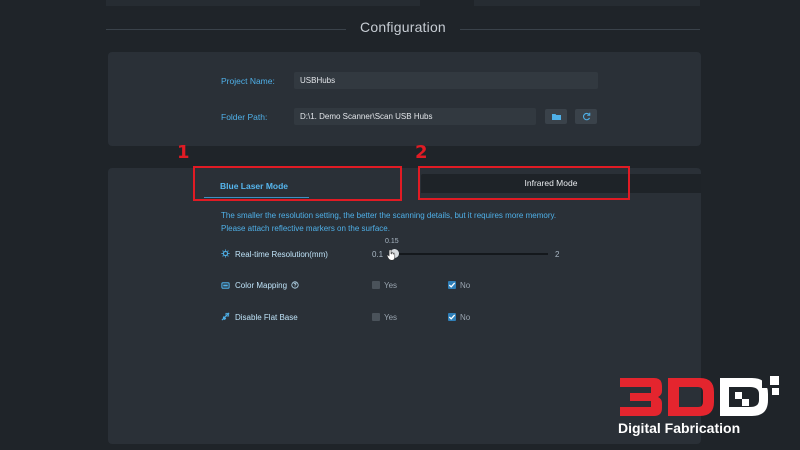 The height and width of the screenshot is (450, 800). I want to click on resolution-label: Real-time Resolution(mm), so click(281, 254).